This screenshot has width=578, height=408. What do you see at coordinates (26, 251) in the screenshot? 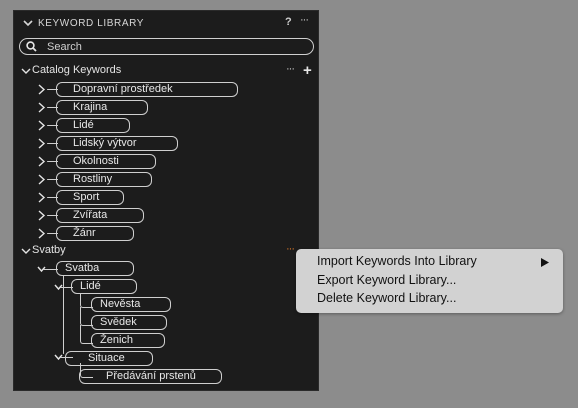
I see `svatby-chevron-icon` at bounding box center [26, 251].